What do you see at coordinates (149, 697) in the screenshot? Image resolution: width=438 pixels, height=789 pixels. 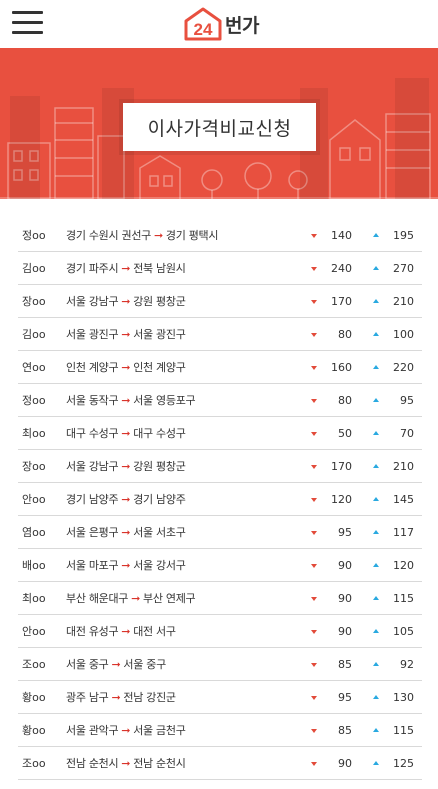 I see `route-to: 전남 강진군` at bounding box center [149, 697].